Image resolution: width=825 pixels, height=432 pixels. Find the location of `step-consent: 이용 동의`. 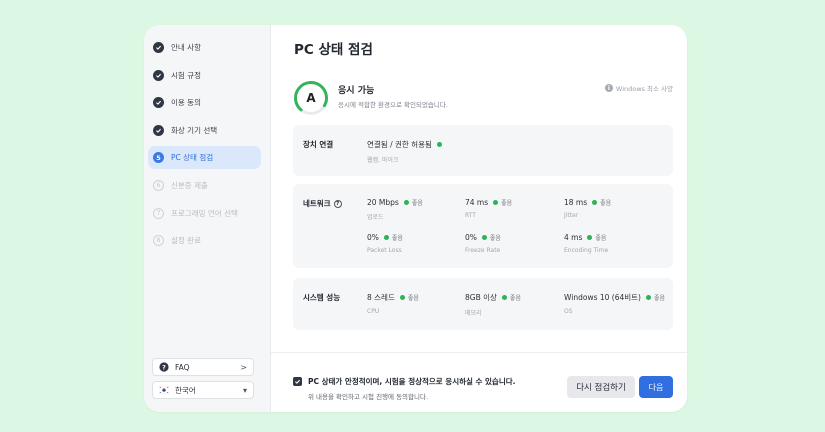

step-consent: 이용 동의 is located at coordinates (204, 102).